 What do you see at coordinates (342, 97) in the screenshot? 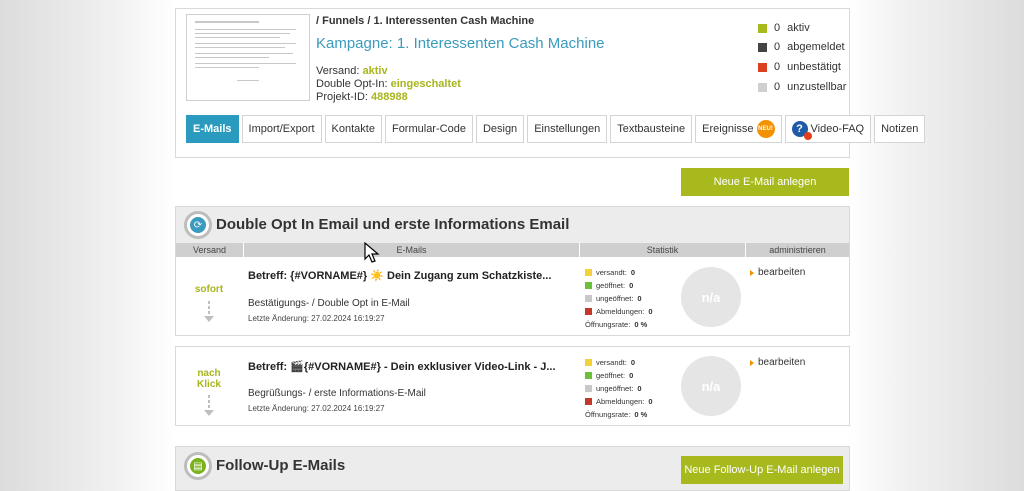
I see `project-id-label: Projekt-ID:` at bounding box center [342, 97].